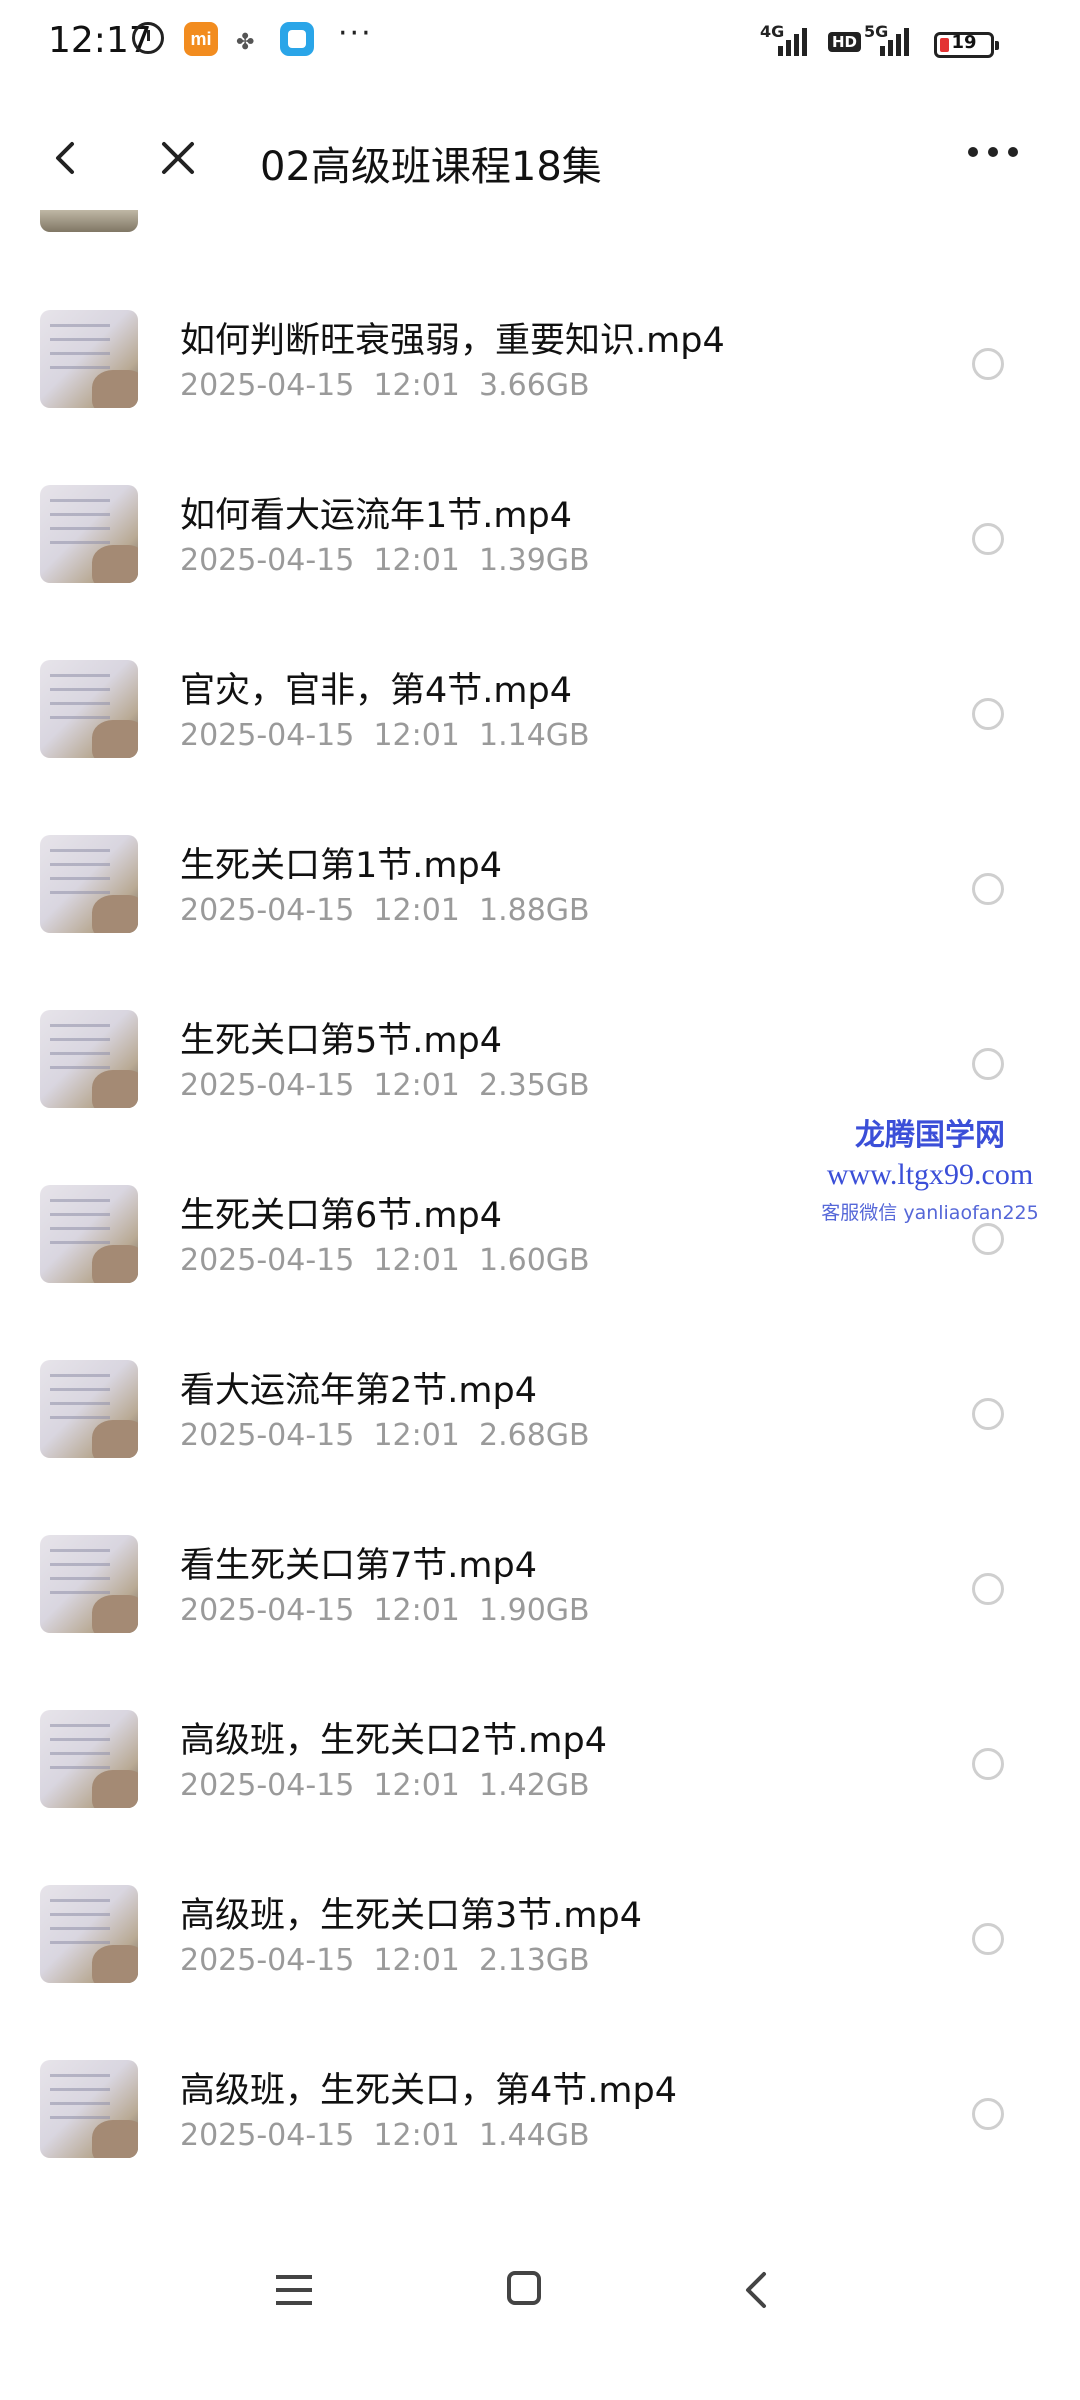 The image size is (1080, 2400). Describe the element at coordinates (428, 2091) in the screenshot. I see `file-name: 高级班，生死关口，第4节.mp4` at that location.